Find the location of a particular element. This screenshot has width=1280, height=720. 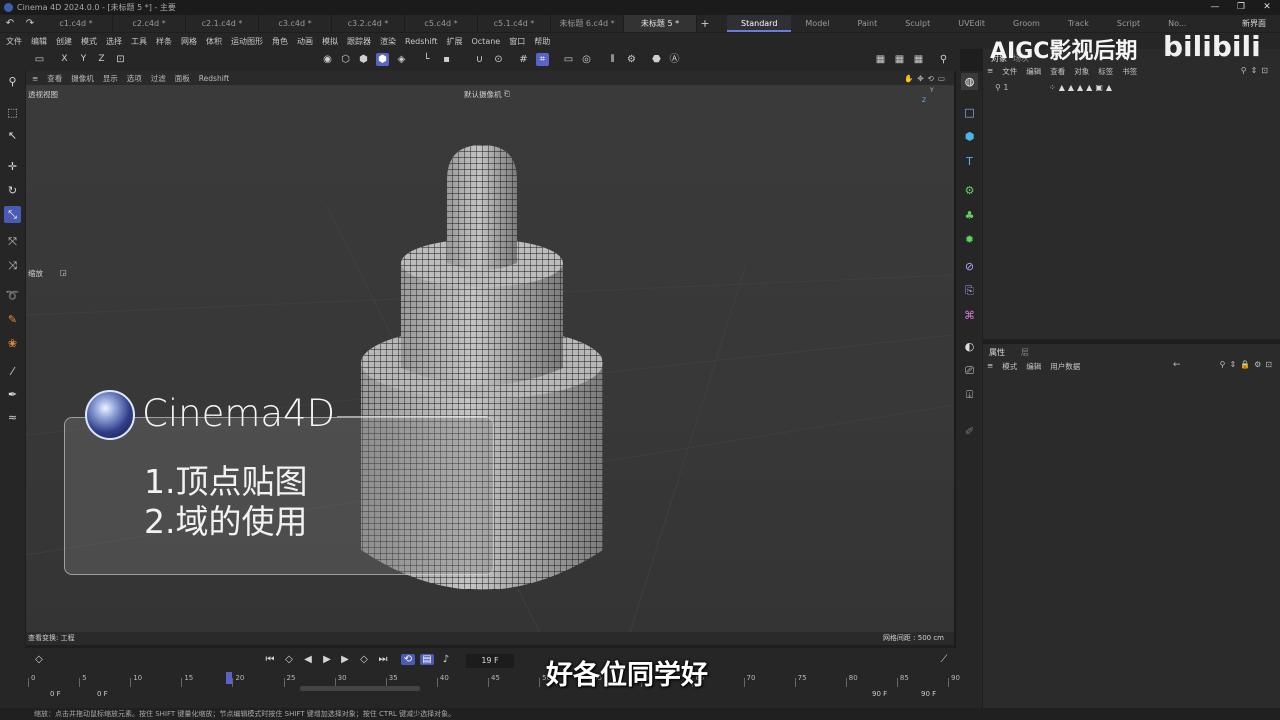

axis-tool-icon: ⤨ is located at coordinates (12, 265).